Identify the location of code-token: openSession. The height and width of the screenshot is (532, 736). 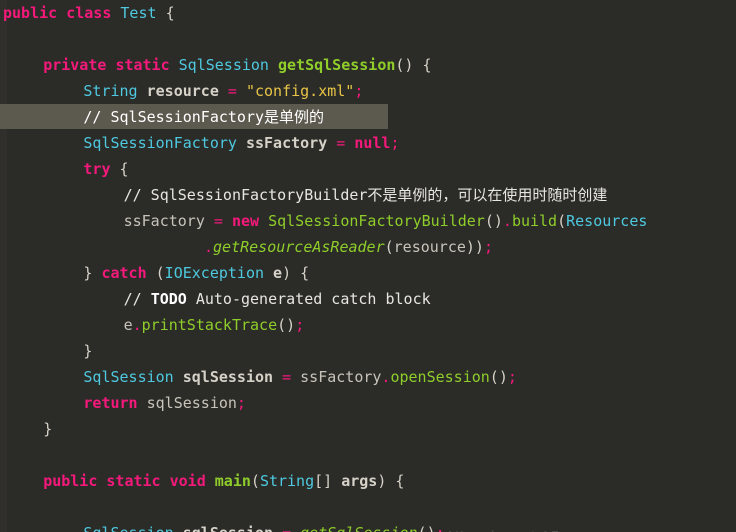
(440, 377).